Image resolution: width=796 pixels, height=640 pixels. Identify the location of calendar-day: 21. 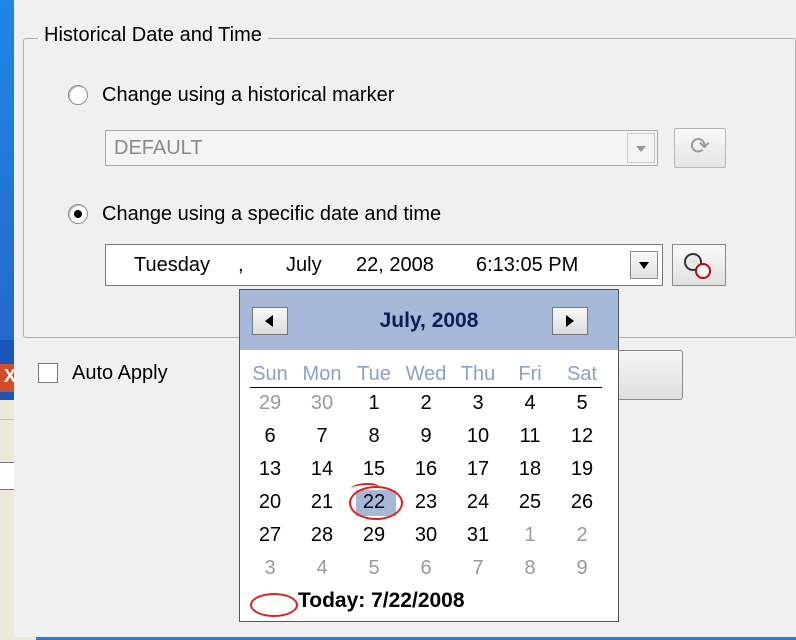
(322, 502).